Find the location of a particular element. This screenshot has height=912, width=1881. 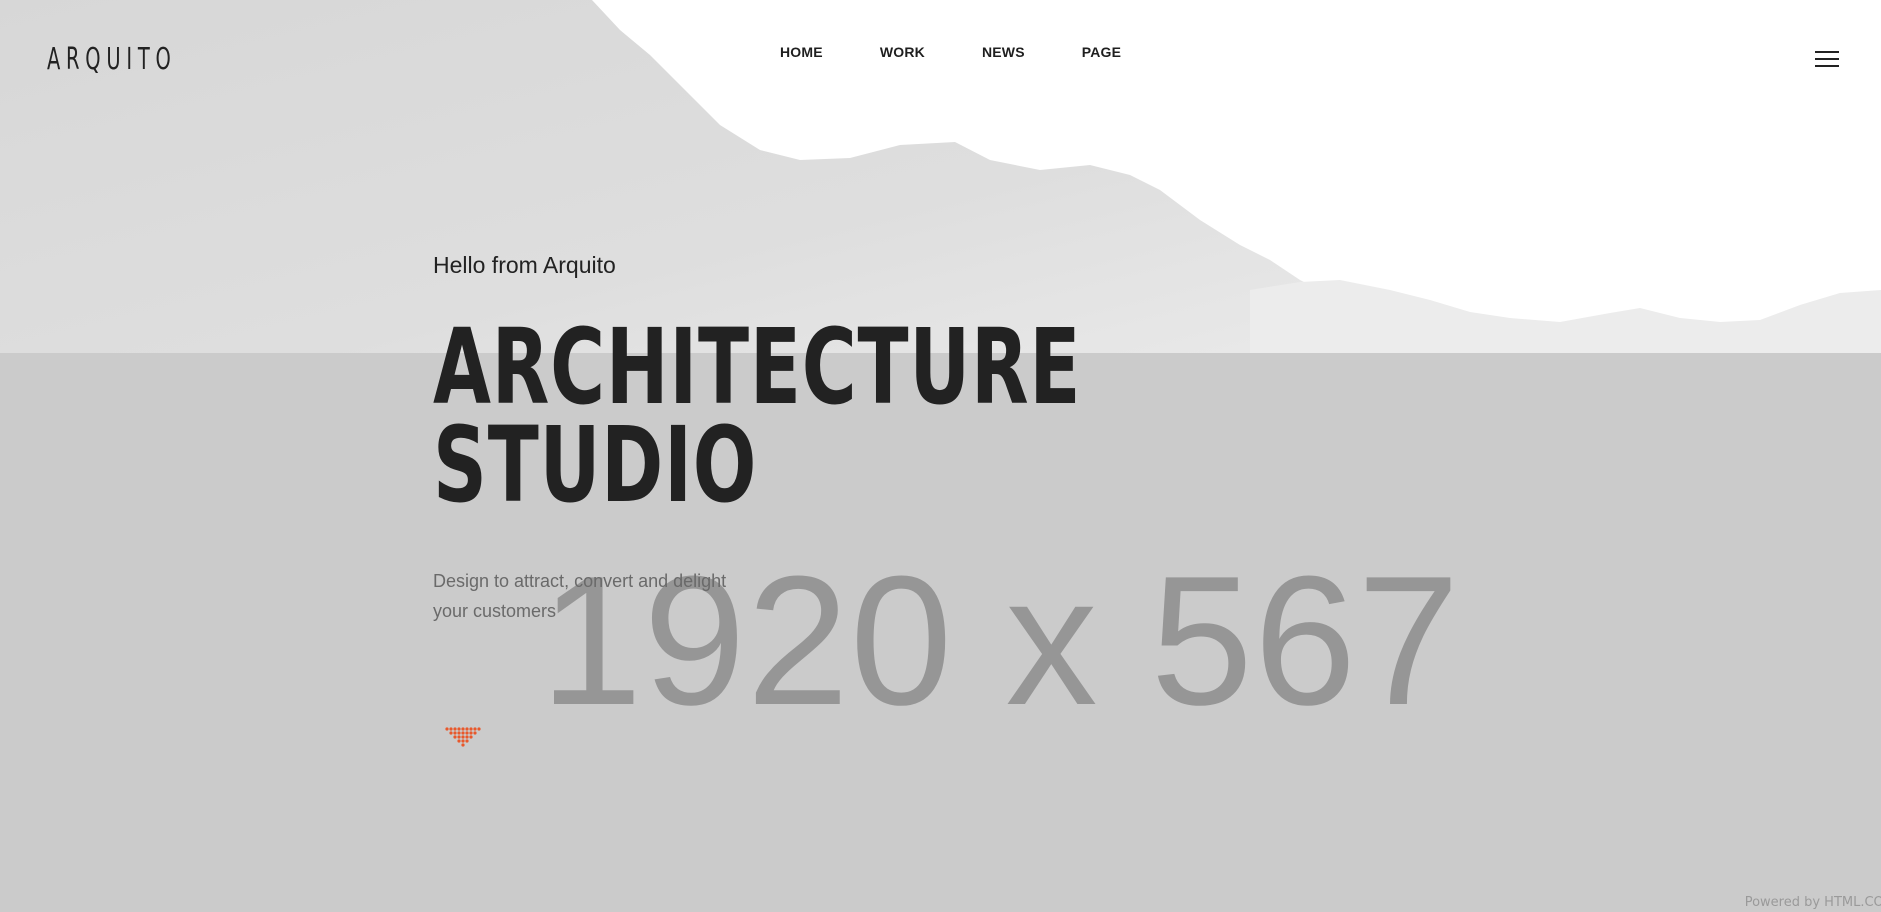

dotted-down-arrow-icon is located at coordinates (463, 738).